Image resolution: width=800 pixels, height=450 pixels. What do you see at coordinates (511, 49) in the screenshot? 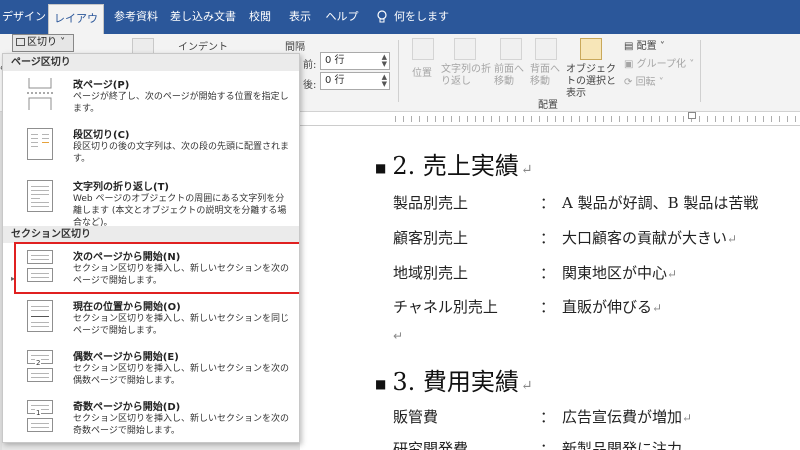
I see `bring-forward-icon` at bounding box center [511, 49].